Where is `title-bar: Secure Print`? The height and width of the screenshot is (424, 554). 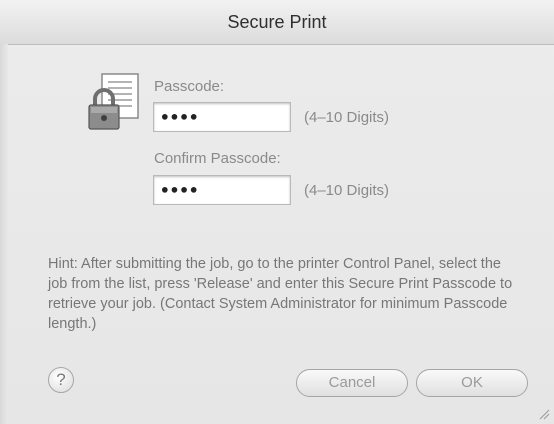 title-bar: Secure Print is located at coordinates (277, 22).